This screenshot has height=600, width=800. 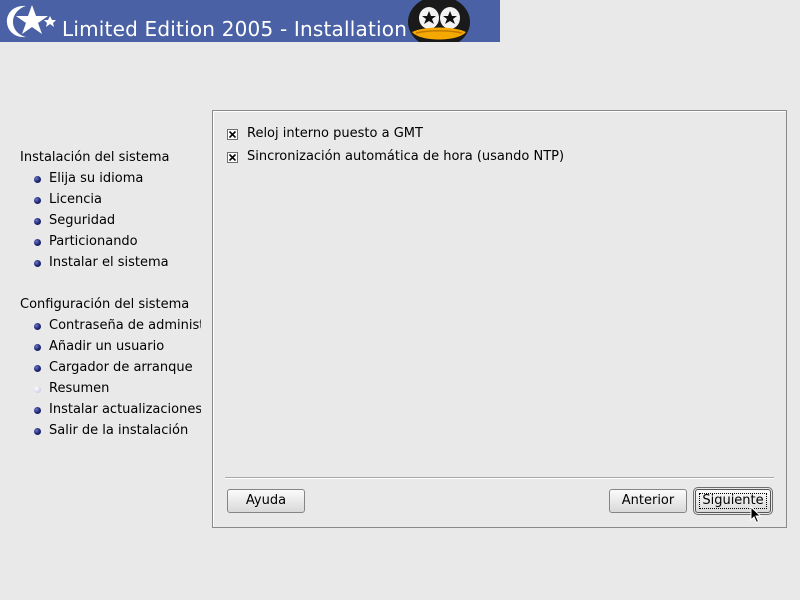 I want to click on step-item: Salir de la instalación, so click(x=110, y=431).